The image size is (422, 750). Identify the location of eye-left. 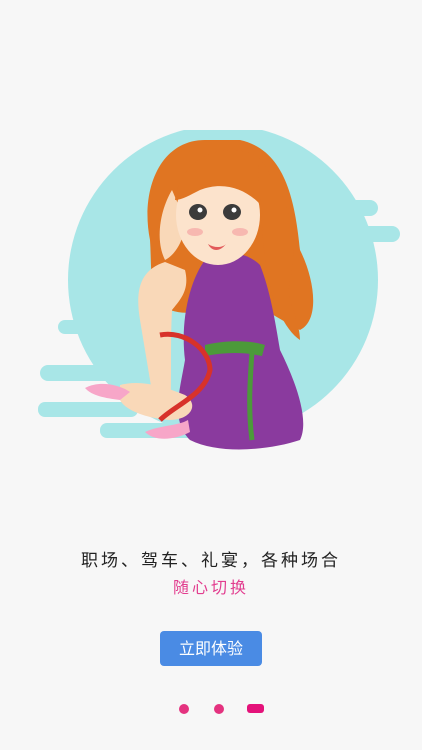
(198, 212).